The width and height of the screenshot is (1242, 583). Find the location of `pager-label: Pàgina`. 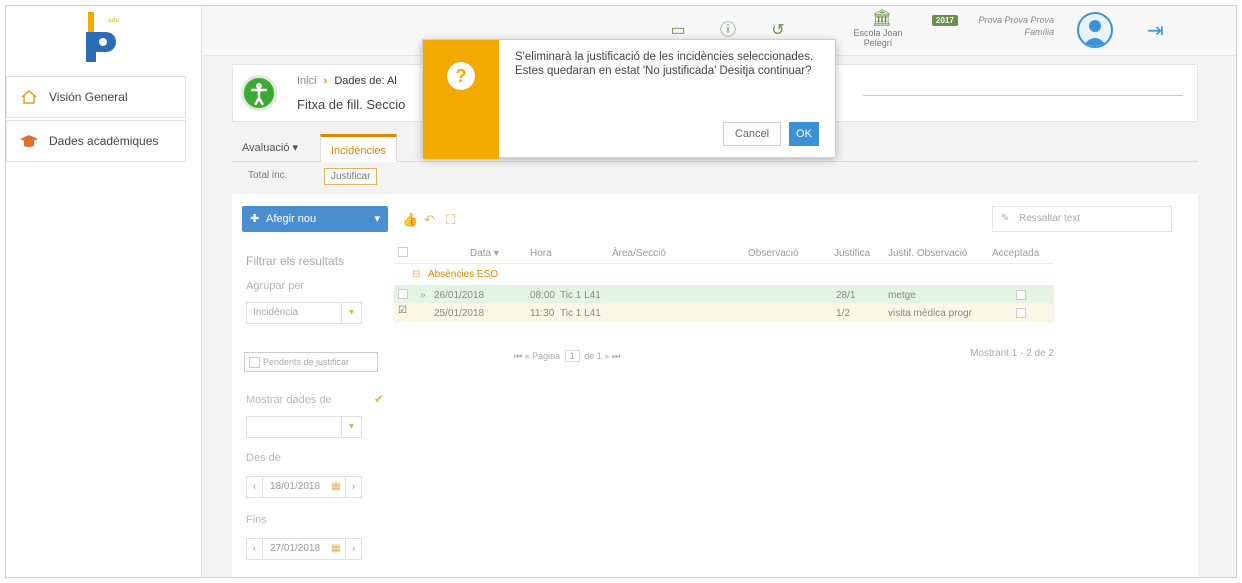

pager-label: Pàgina is located at coordinates (546, 356).